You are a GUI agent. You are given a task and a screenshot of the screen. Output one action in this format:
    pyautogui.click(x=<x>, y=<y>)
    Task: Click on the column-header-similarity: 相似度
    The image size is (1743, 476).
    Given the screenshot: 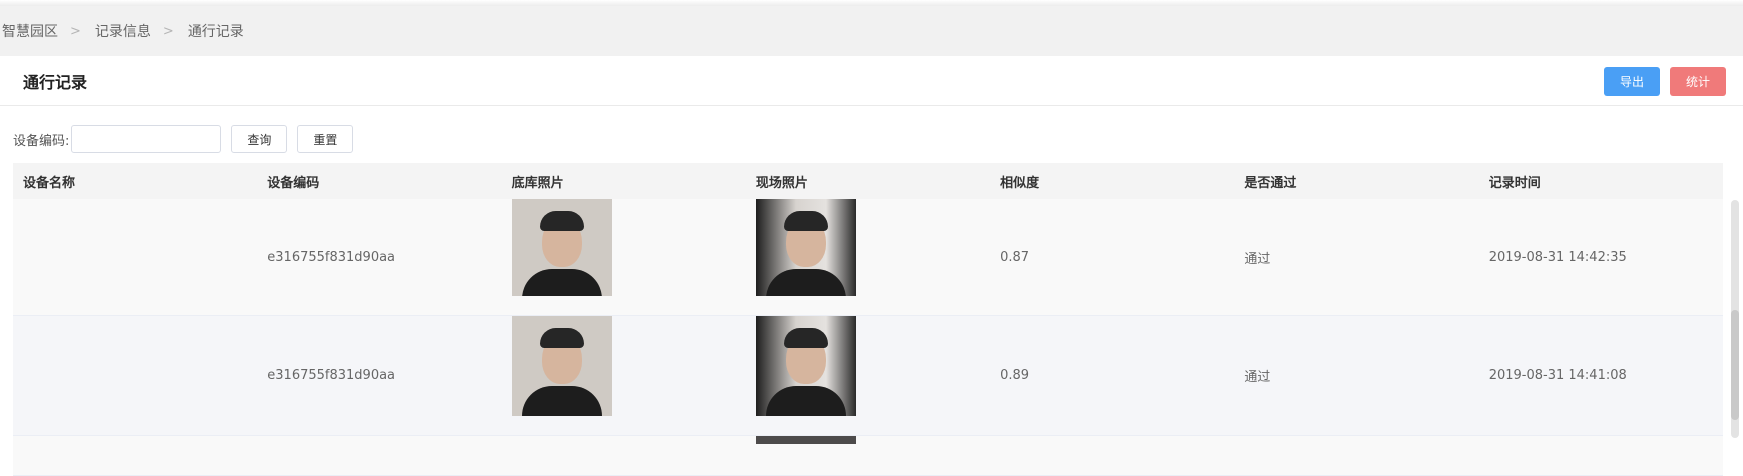 What is the action you would take?
    pyautogui.click(x=1112, y=181)
    